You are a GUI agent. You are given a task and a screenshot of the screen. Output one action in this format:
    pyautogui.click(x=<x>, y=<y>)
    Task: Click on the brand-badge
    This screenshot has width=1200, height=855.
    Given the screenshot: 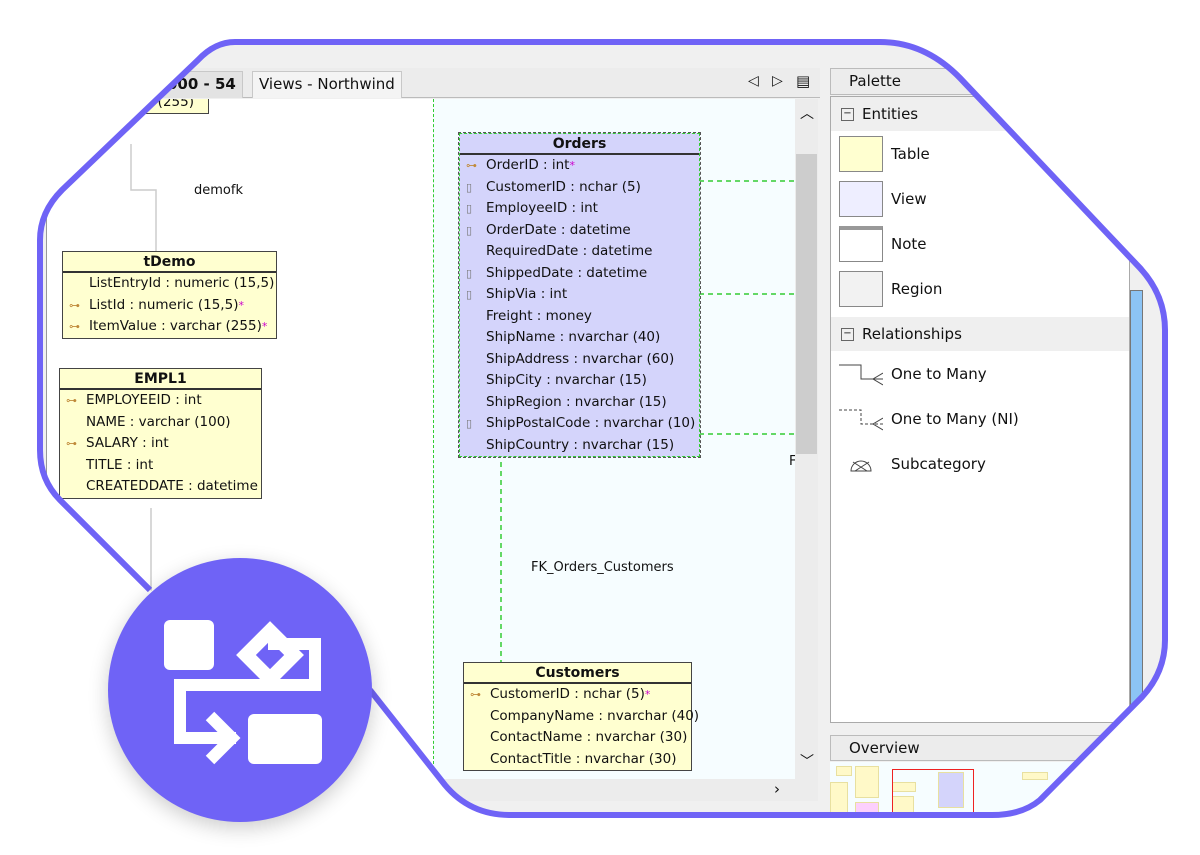 What is the action you would take?
    pyautogui.click(x=240, y=690)
    